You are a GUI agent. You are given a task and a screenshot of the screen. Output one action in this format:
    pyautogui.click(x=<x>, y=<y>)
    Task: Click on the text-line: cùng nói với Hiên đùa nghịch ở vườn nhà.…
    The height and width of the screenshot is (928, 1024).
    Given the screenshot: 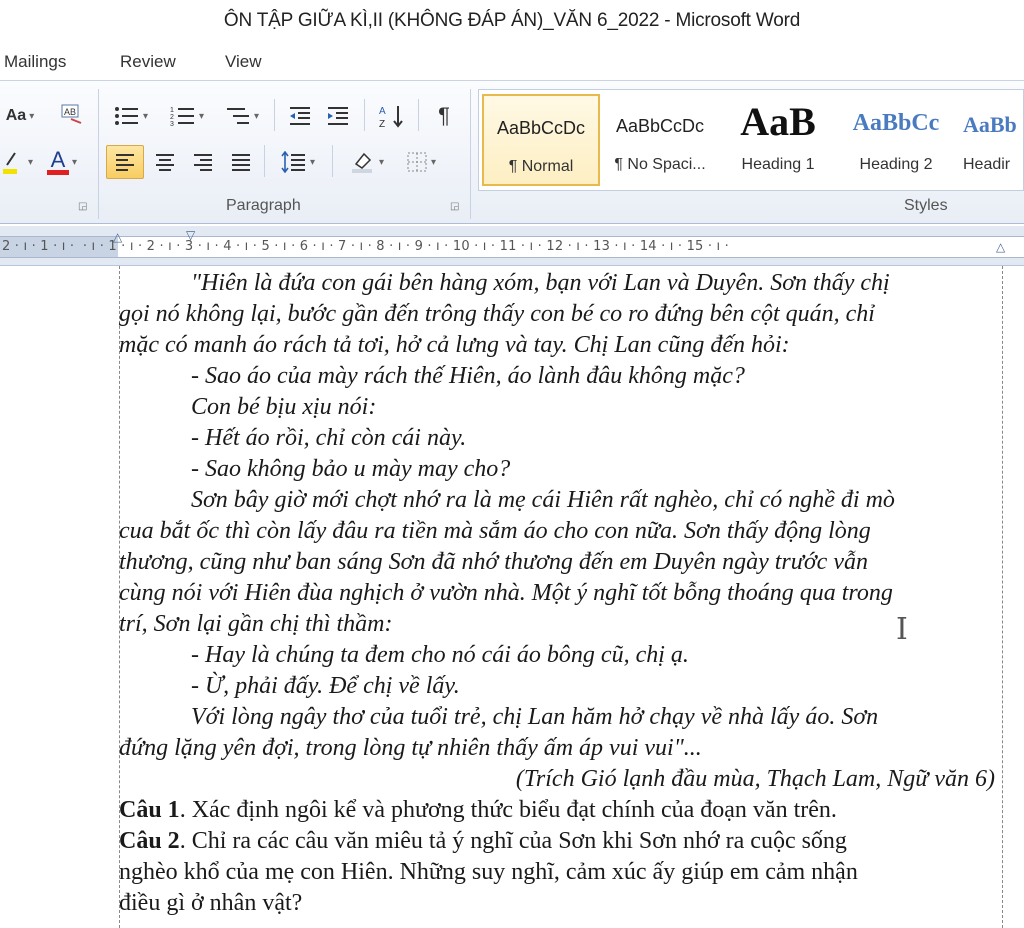 What is the action you would take?
    pyautogui.click(x=506, y=593)
    